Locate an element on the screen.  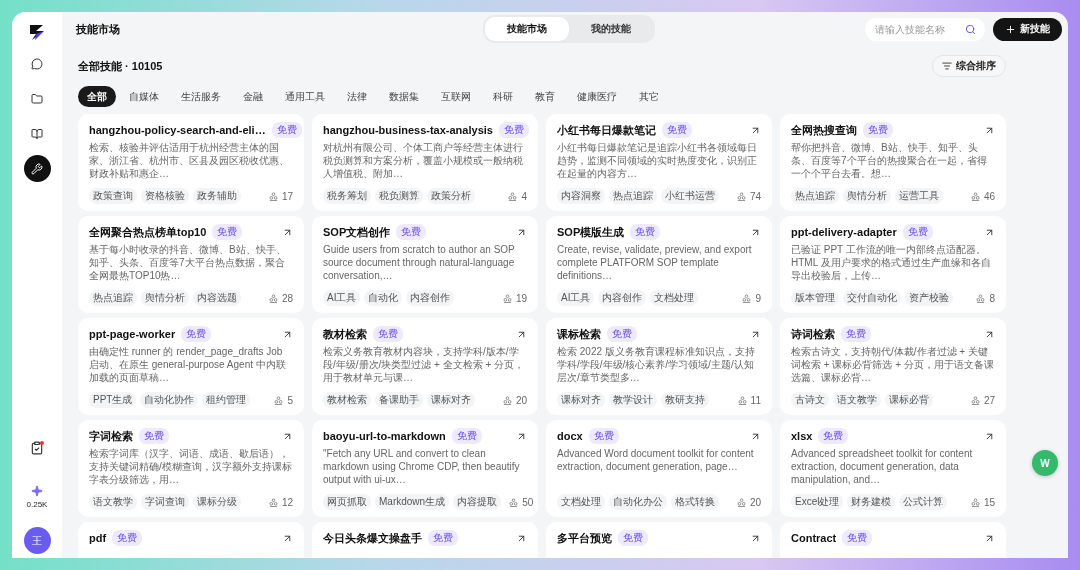
skill-title: 诗词检索 is located at coordinates (813, 334).